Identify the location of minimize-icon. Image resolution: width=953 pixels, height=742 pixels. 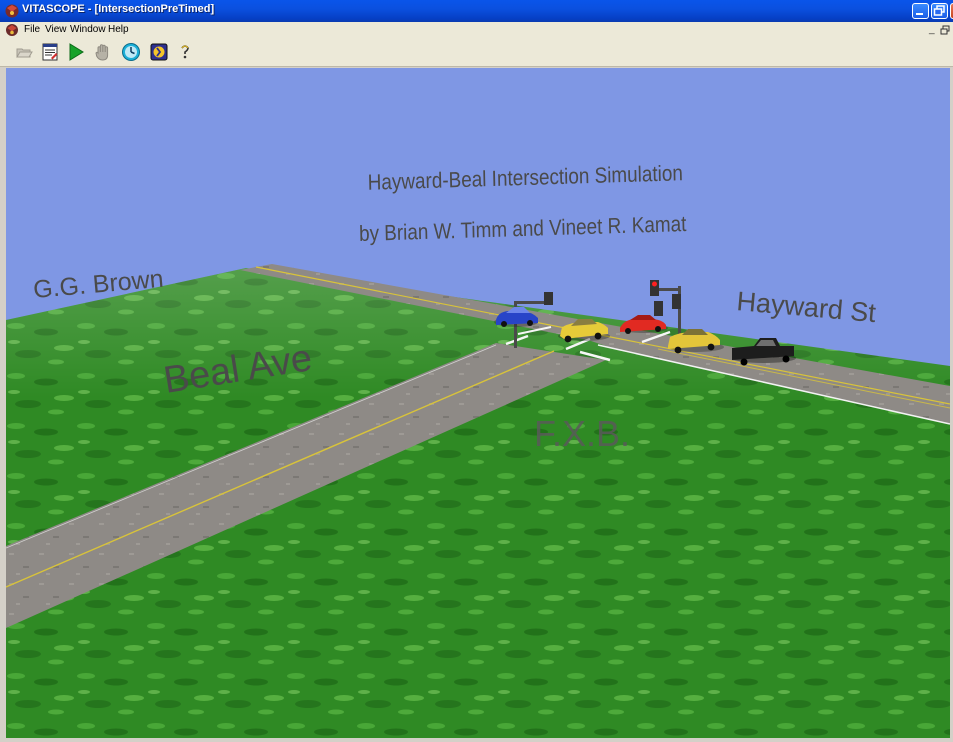
(919, 14).